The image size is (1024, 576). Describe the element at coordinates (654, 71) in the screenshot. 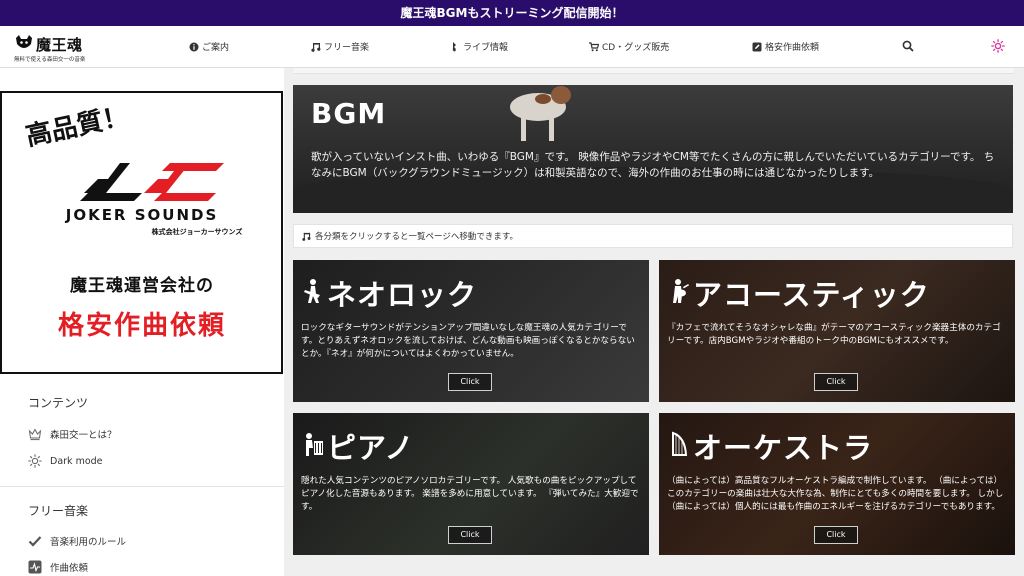

I see `breadcrumb-strip` at that location.